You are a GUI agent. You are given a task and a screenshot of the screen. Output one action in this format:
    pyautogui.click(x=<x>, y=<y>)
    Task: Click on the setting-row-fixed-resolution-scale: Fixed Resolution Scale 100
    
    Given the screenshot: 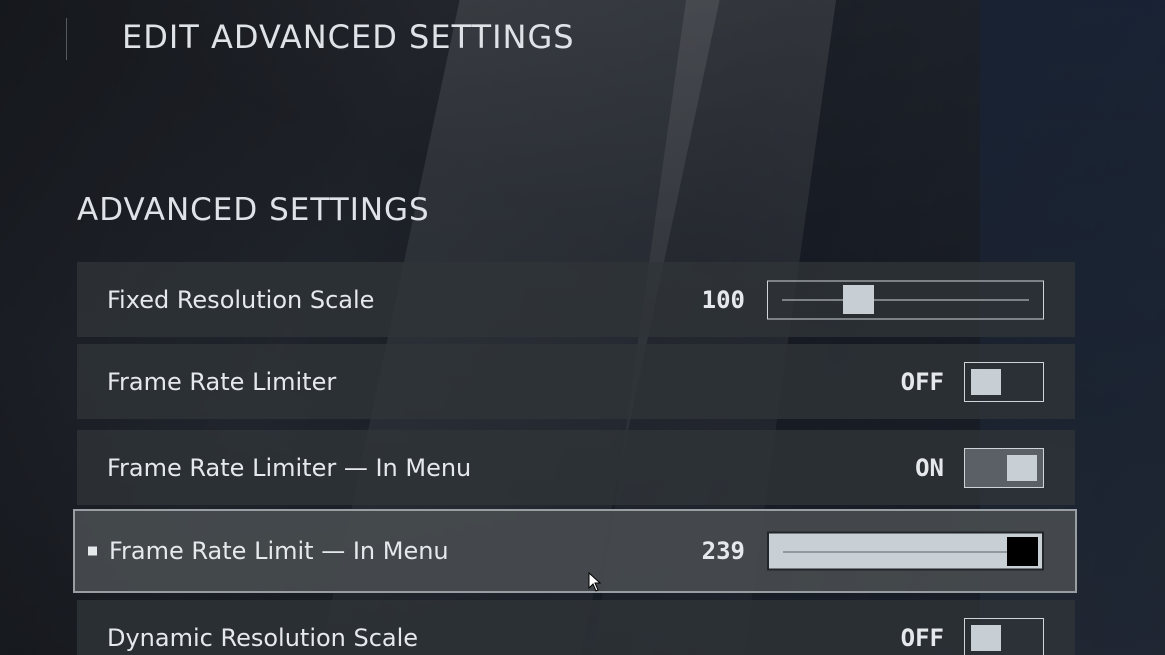 What is the action you would take?
    pyautogui.click(x=576, y=299)
    